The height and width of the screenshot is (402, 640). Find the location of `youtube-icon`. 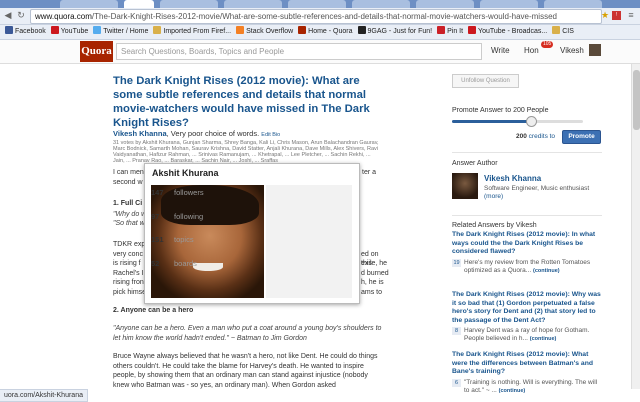

youtube-icon is located at coordinates (54, 30).